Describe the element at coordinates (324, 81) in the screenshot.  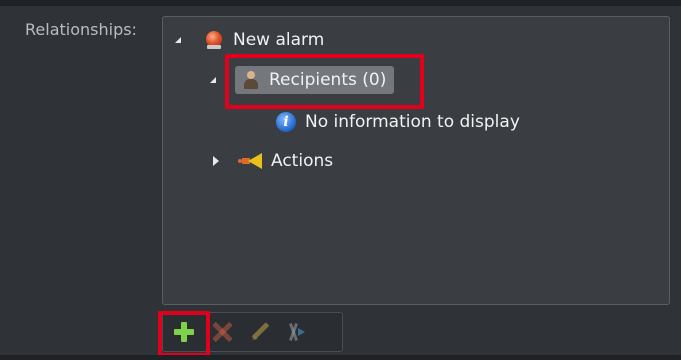
I see `recipients-highlight-frame` at that location.